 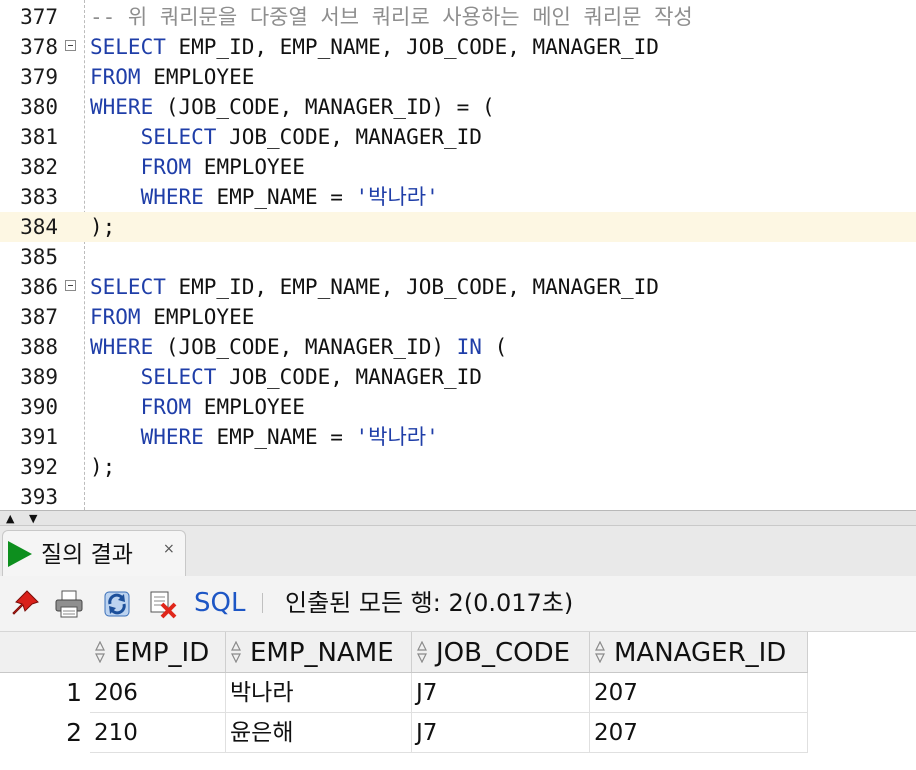 I want to click on row-number: 1, so click(x=74, y=692).